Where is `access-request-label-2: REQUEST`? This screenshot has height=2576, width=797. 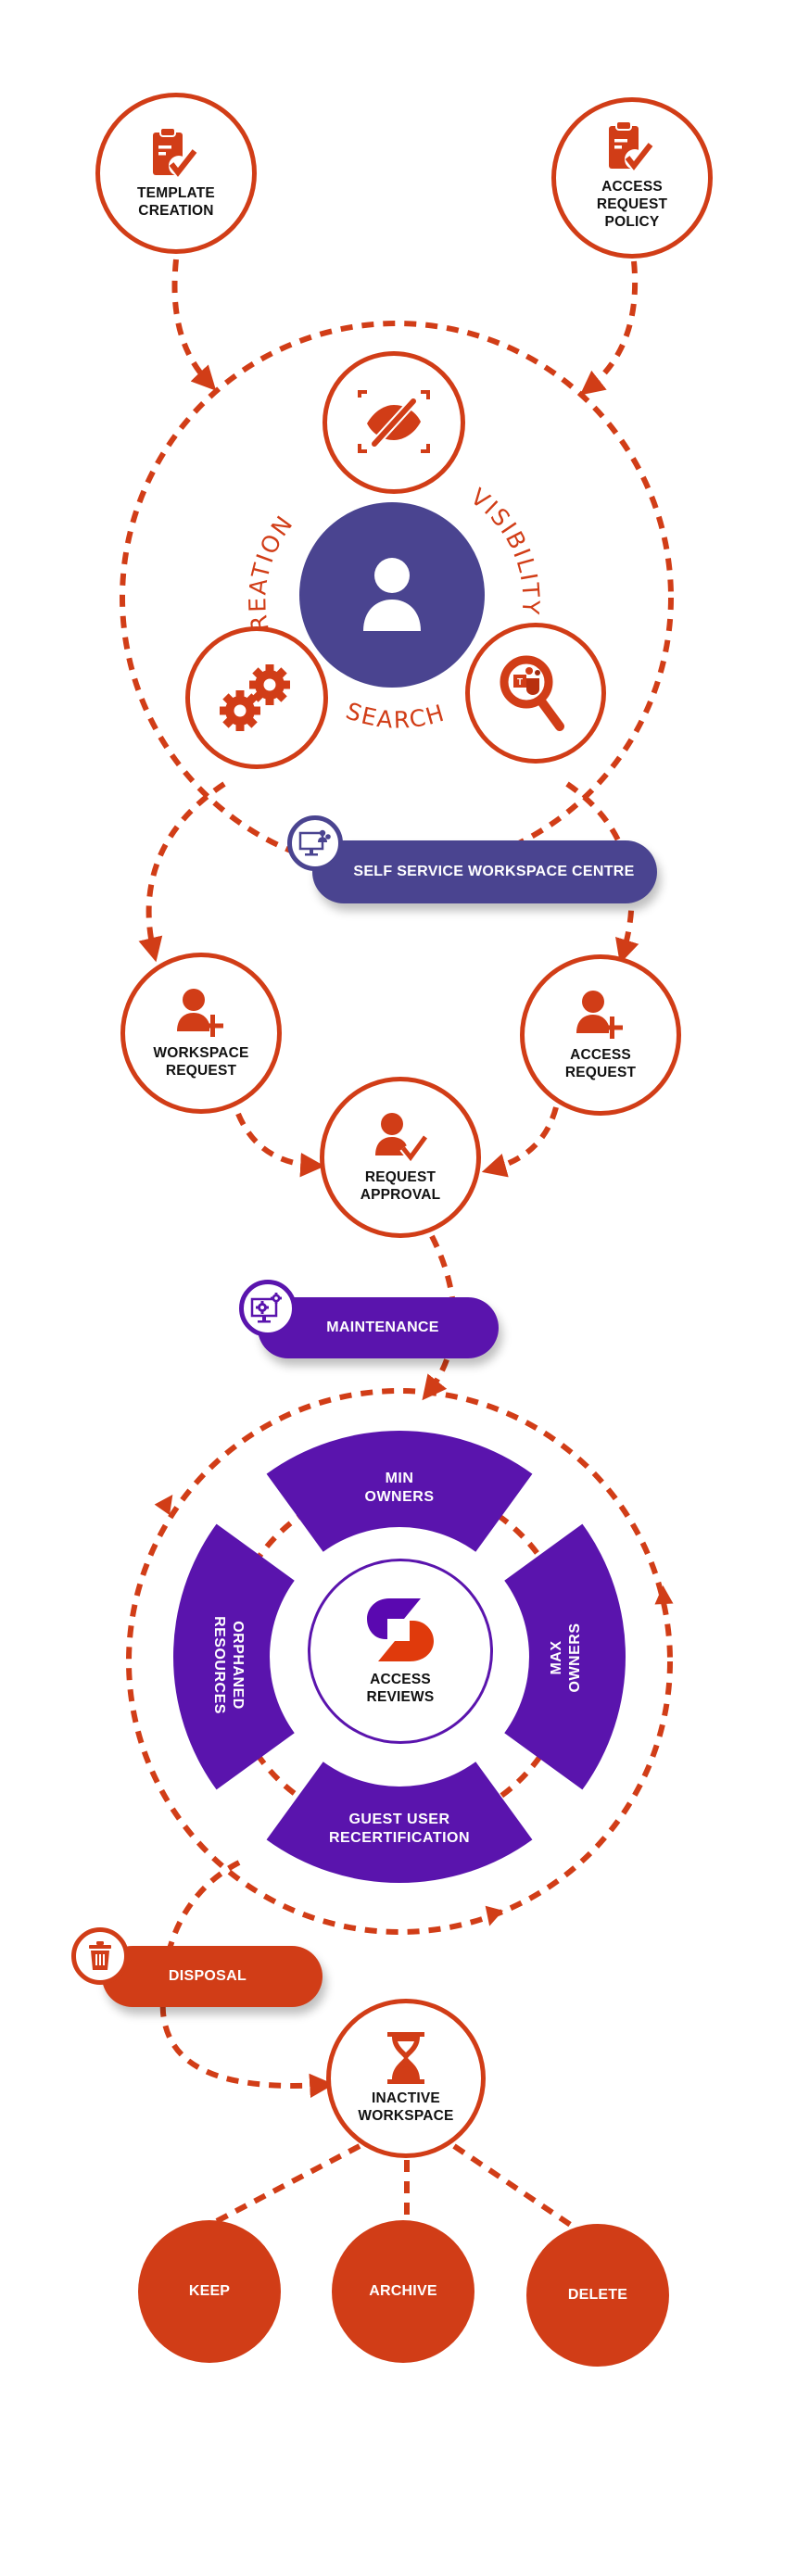 access-request-label-2: REQUEST is located at coordinates (600, 1073).